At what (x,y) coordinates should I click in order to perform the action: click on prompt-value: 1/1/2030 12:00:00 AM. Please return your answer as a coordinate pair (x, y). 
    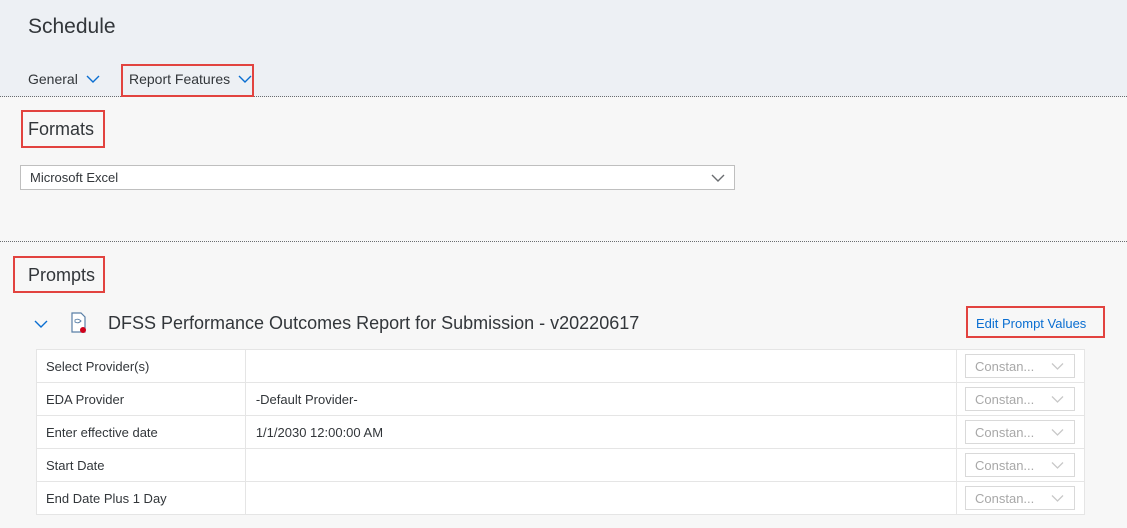
    Looking at the image, I should click on (601, 432).